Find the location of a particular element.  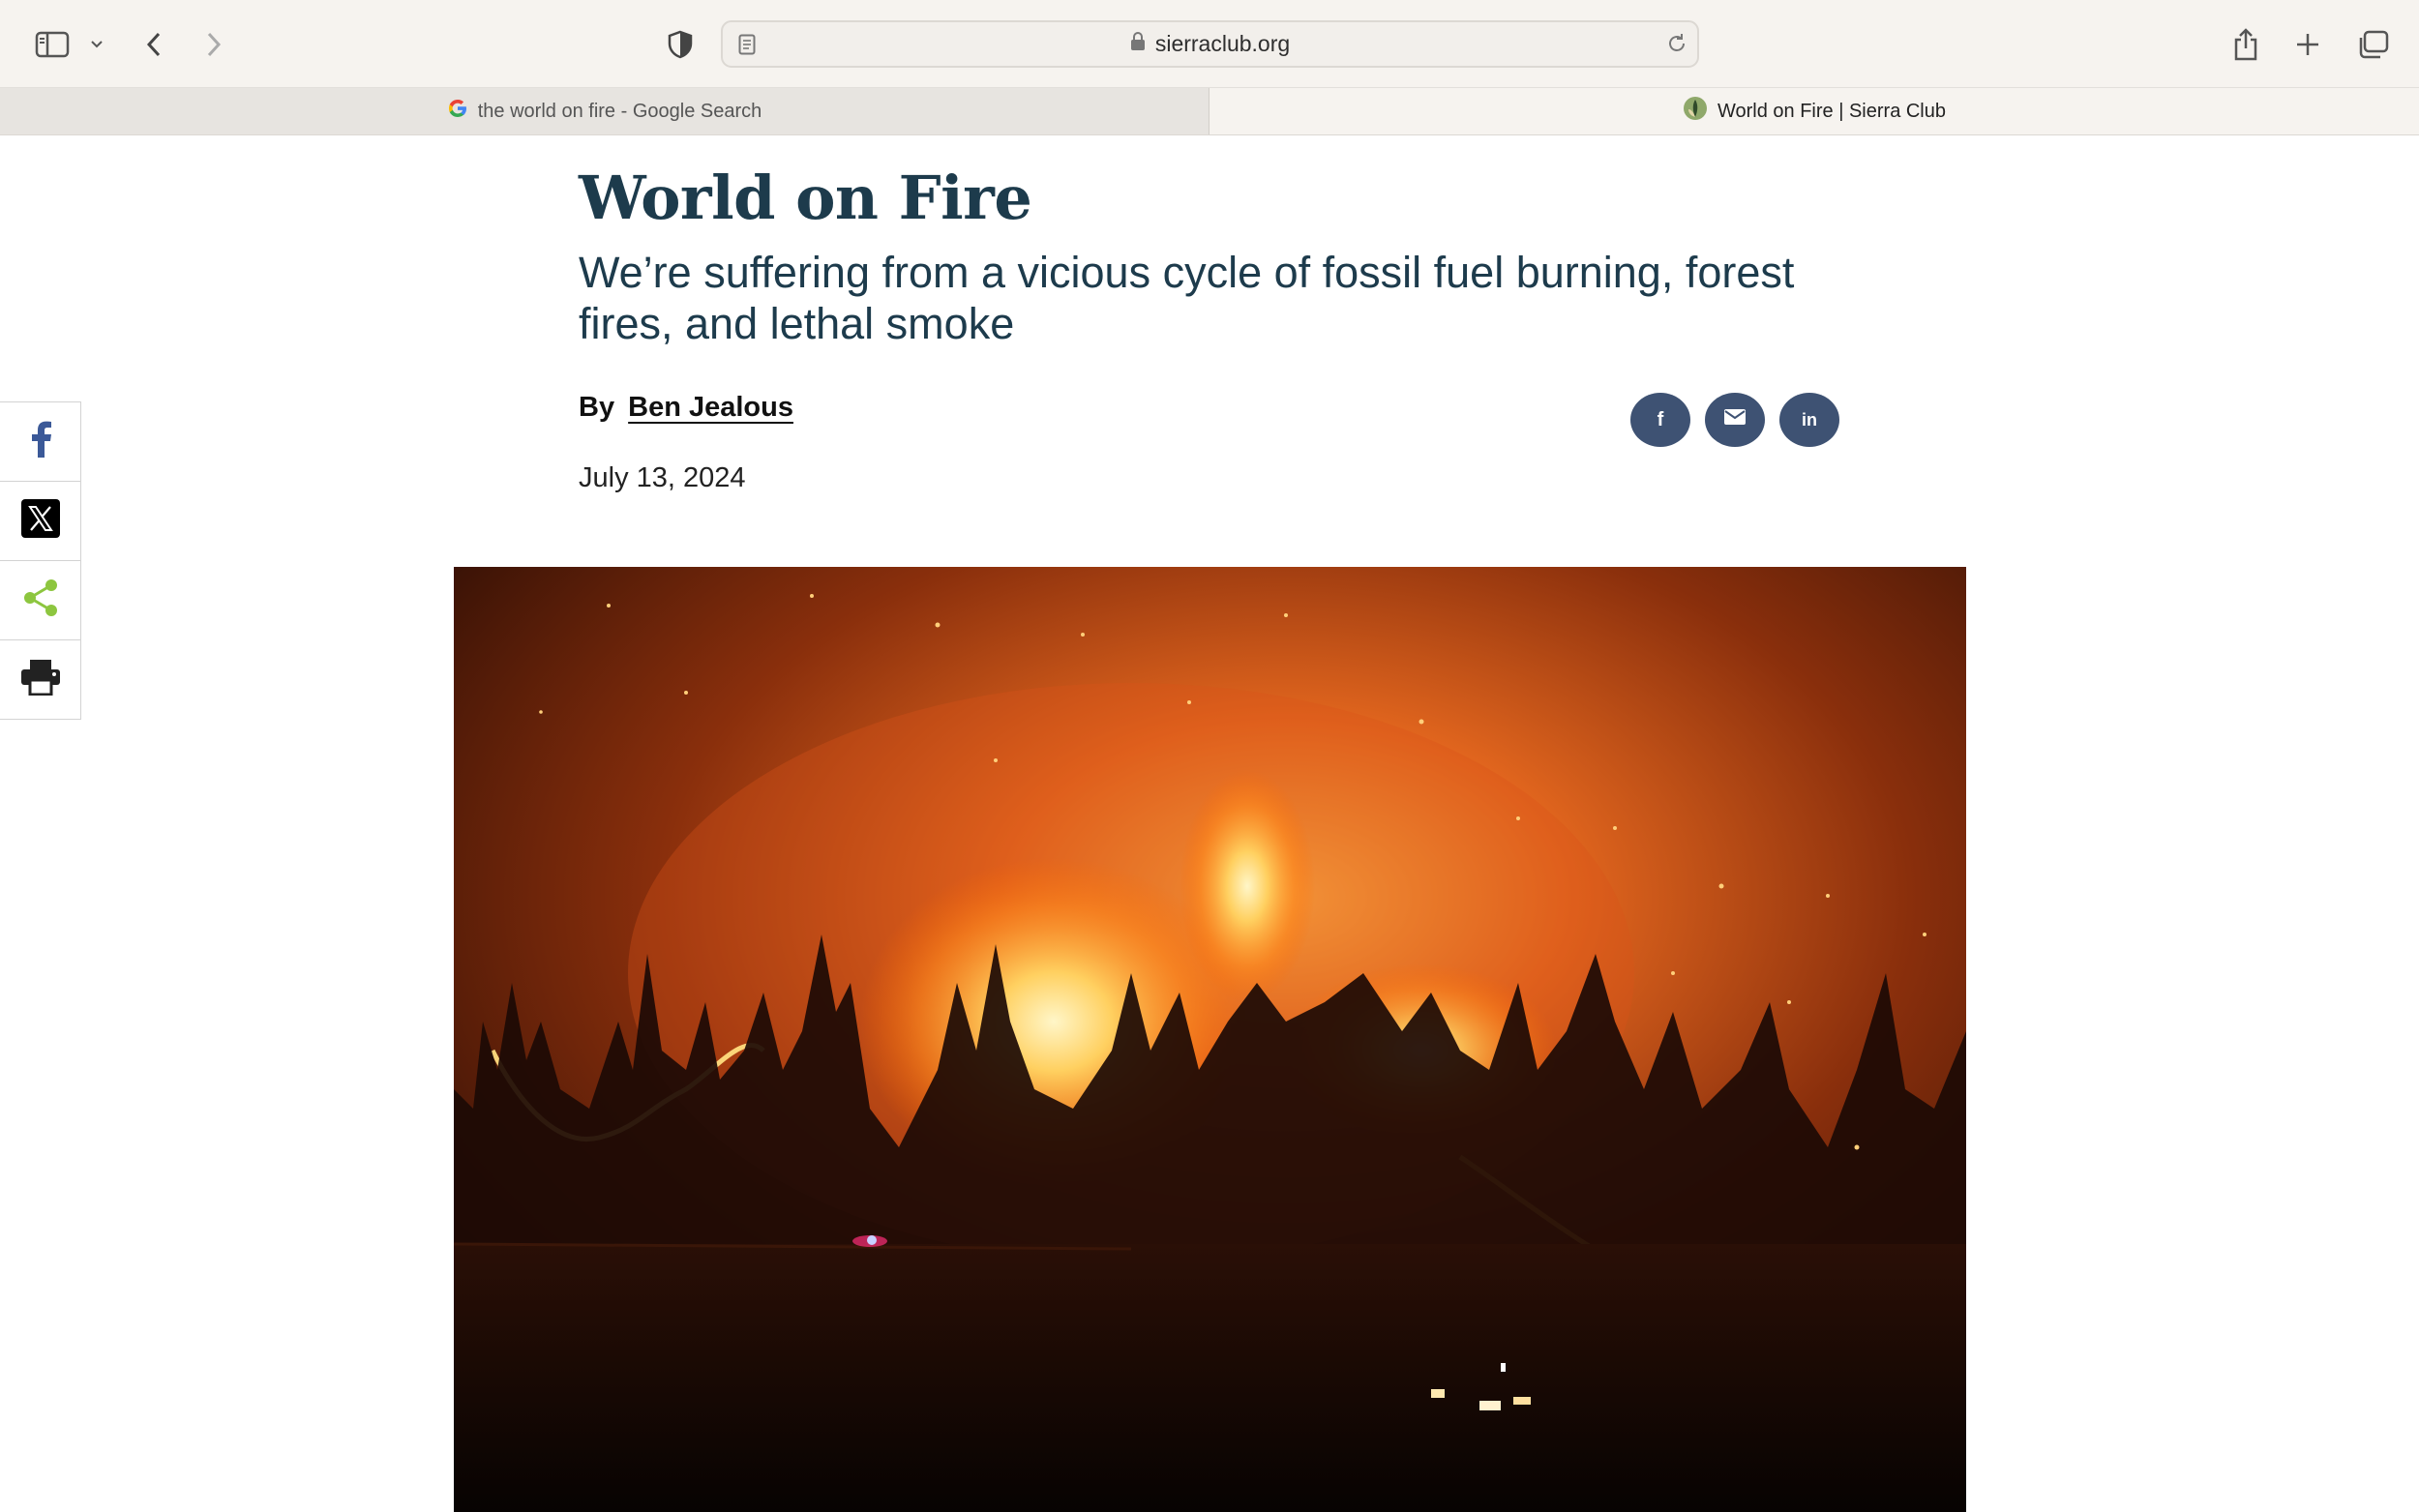

linkedin-share-button: in is located at coordinates (1809, 420).